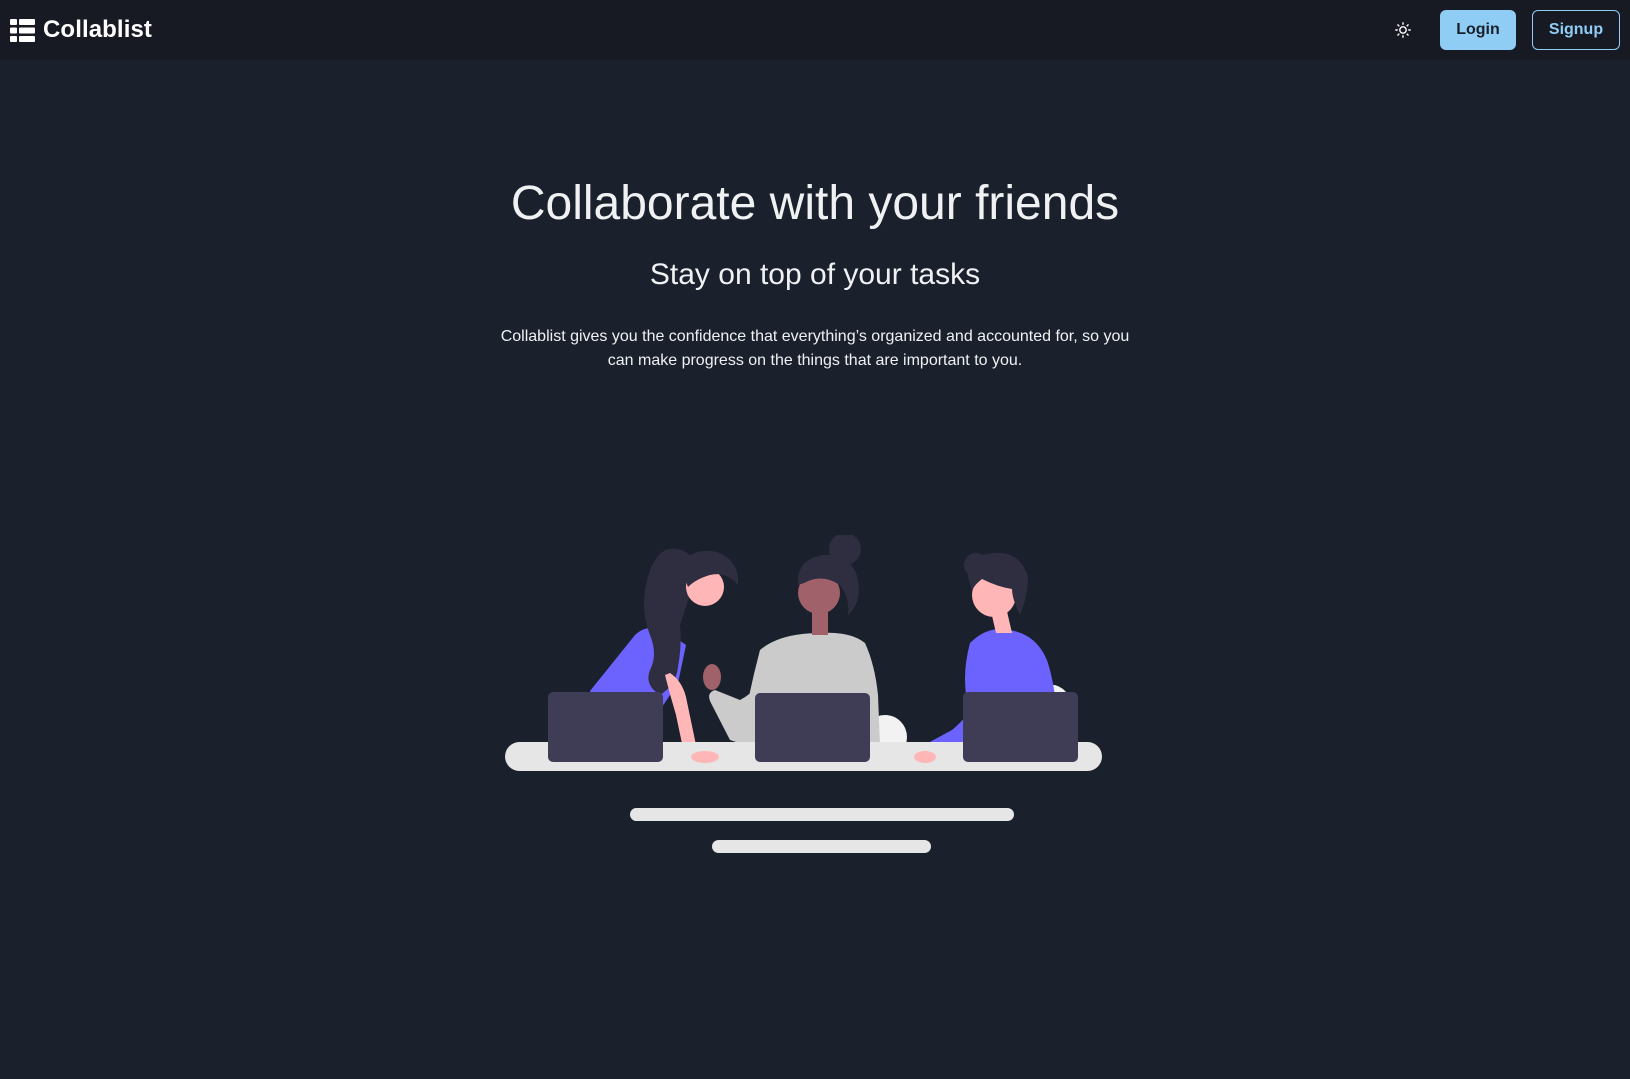 This screenshot has height=1079, width=1630. I want to click on hero-title: Collaborate with your friends, so click(815, 203).